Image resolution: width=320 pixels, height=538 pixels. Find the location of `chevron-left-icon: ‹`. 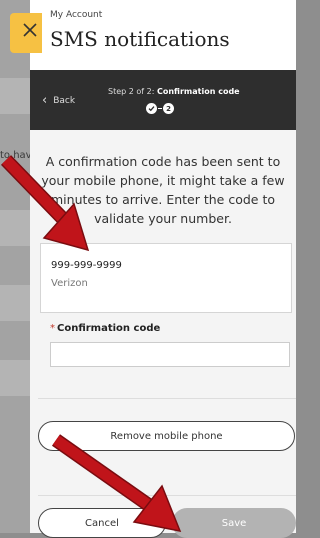

chevron-left-icon: ‹ is located at coordinates (45, 100).